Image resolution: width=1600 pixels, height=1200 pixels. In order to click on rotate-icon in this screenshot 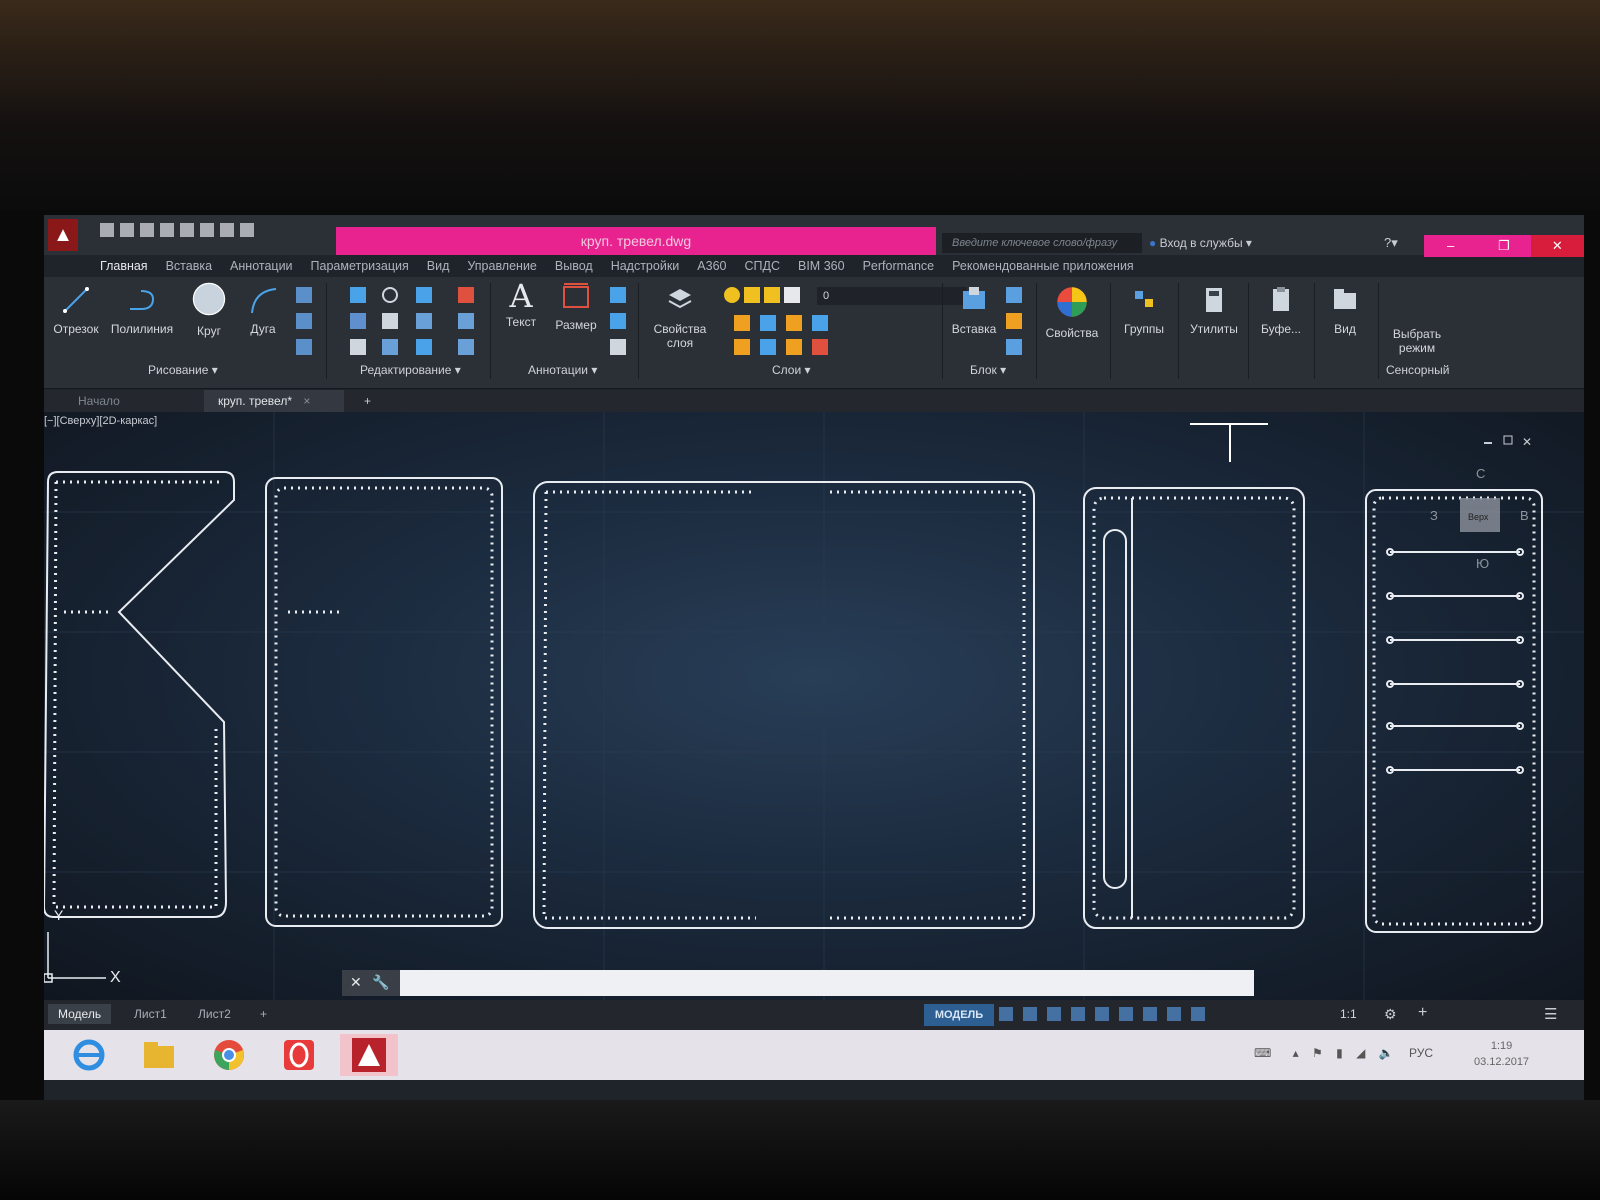, I will do `click(390, 295)`.